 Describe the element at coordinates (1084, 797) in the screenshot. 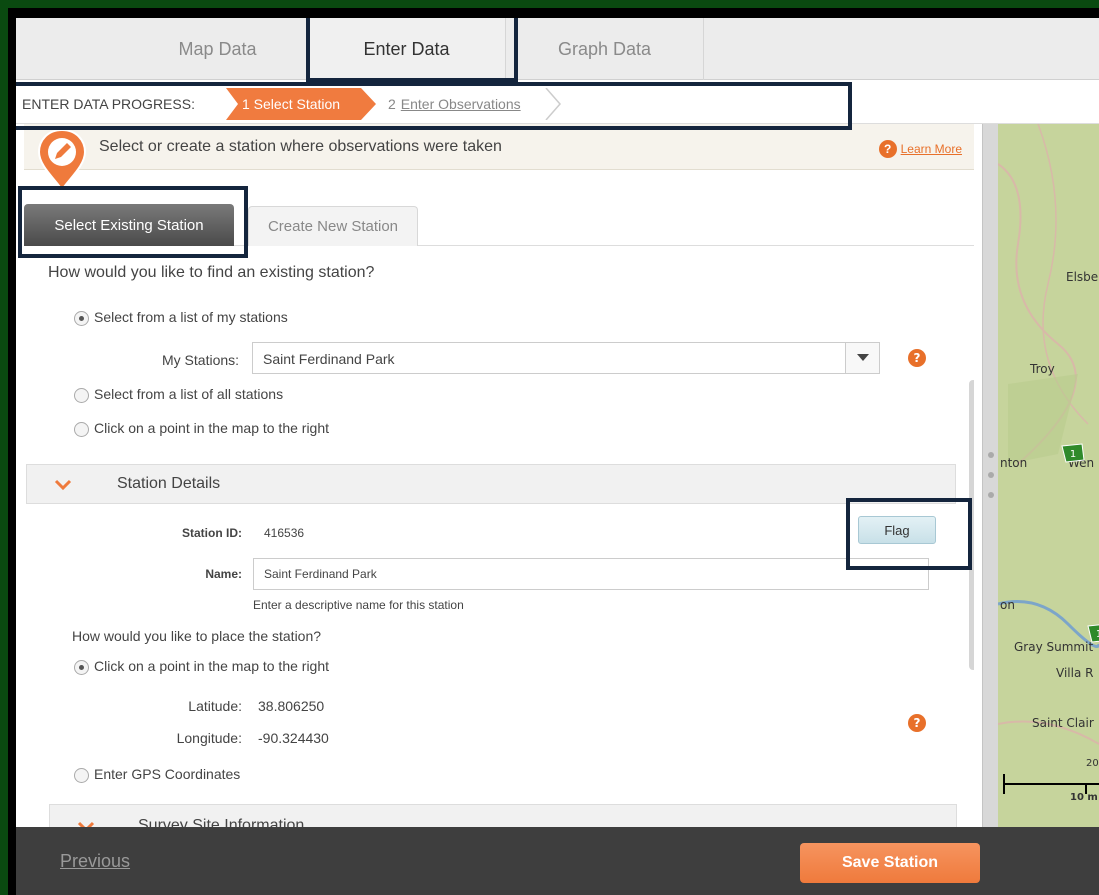

I see `scale-label: 10 m` at that location.